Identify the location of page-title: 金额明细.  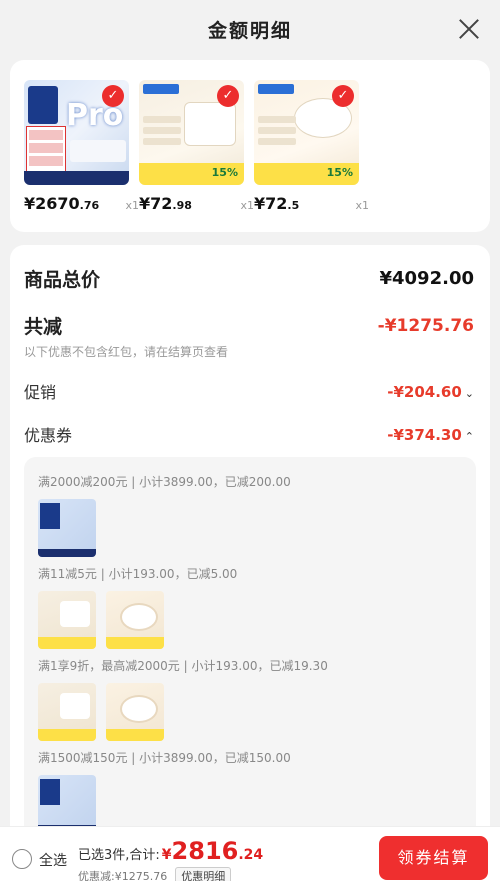
(249, 31).